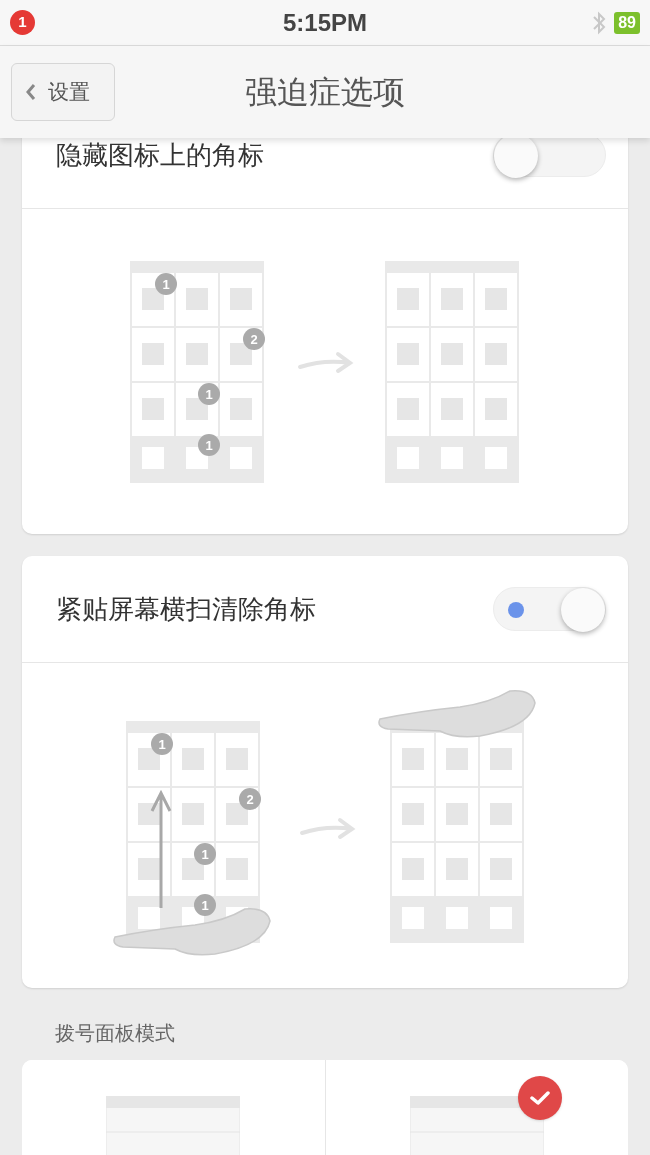 This screenshot has width=650, height=1155. Describe the element at coordinates (63, 92) in the screenshot. I see `back-button: 设置` at that location.